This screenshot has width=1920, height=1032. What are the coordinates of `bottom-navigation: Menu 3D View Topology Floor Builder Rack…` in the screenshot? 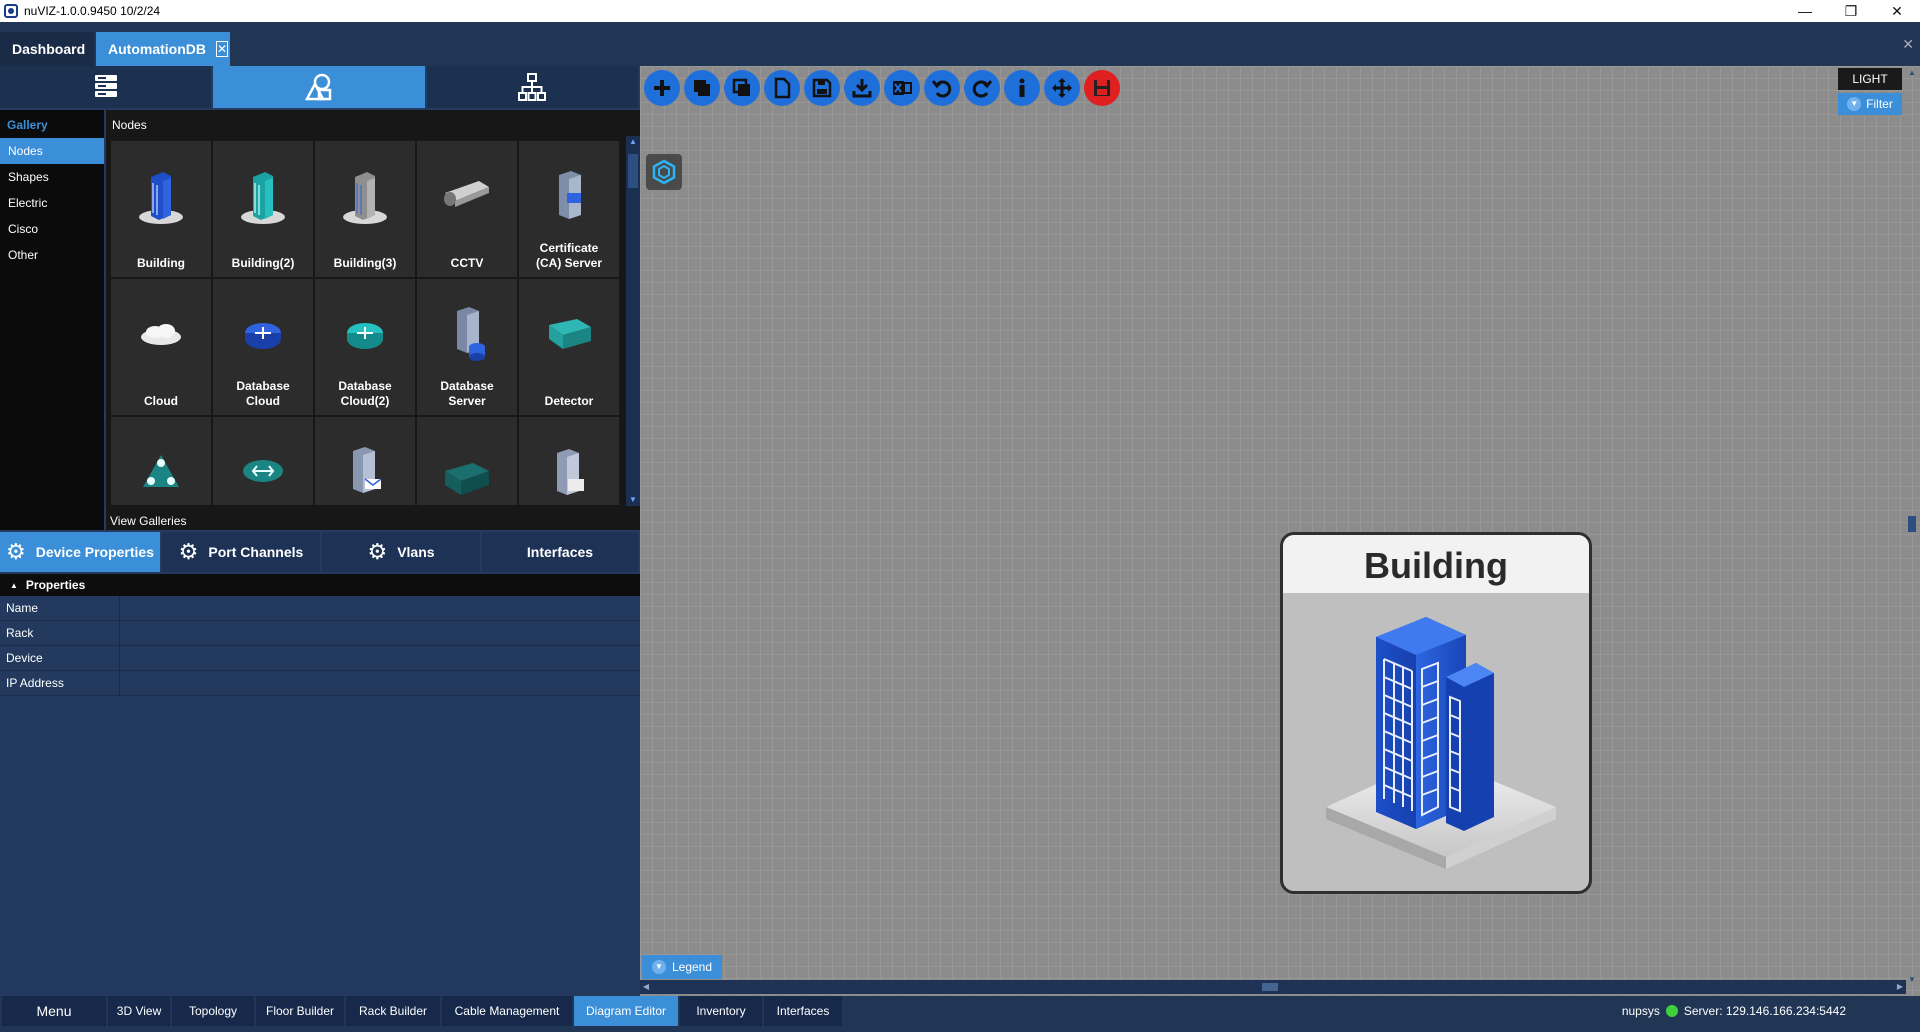 It's located at (960, 1014).